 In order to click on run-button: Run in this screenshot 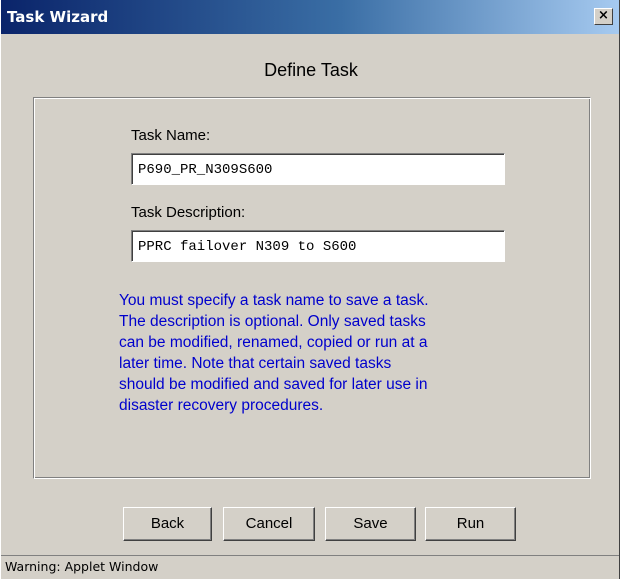, I will do `click(470, 524)`.